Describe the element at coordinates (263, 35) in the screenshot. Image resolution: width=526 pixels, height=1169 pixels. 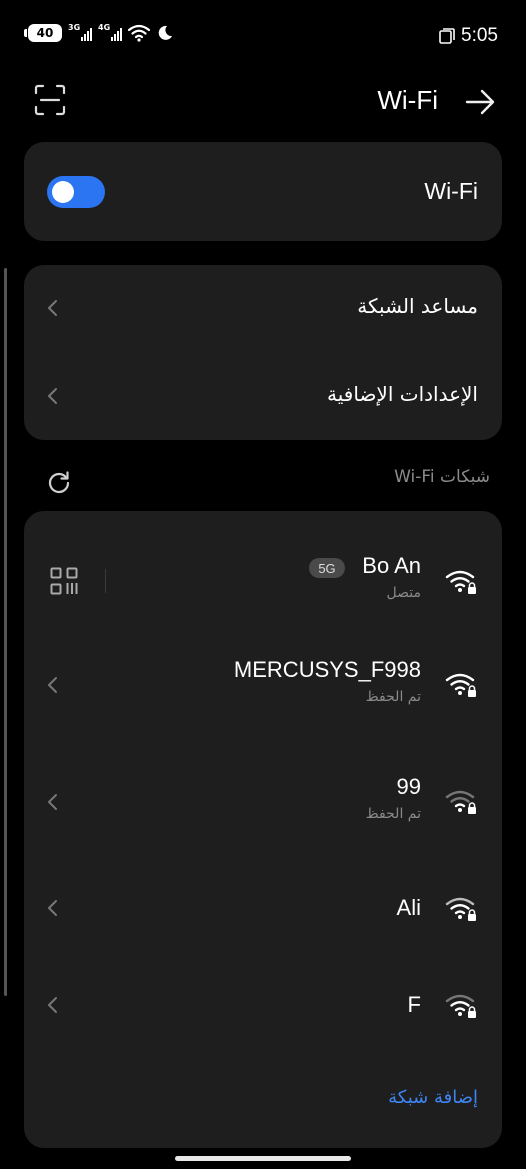
I see `status-bar: 40 3G 4G 5:05` at that location.